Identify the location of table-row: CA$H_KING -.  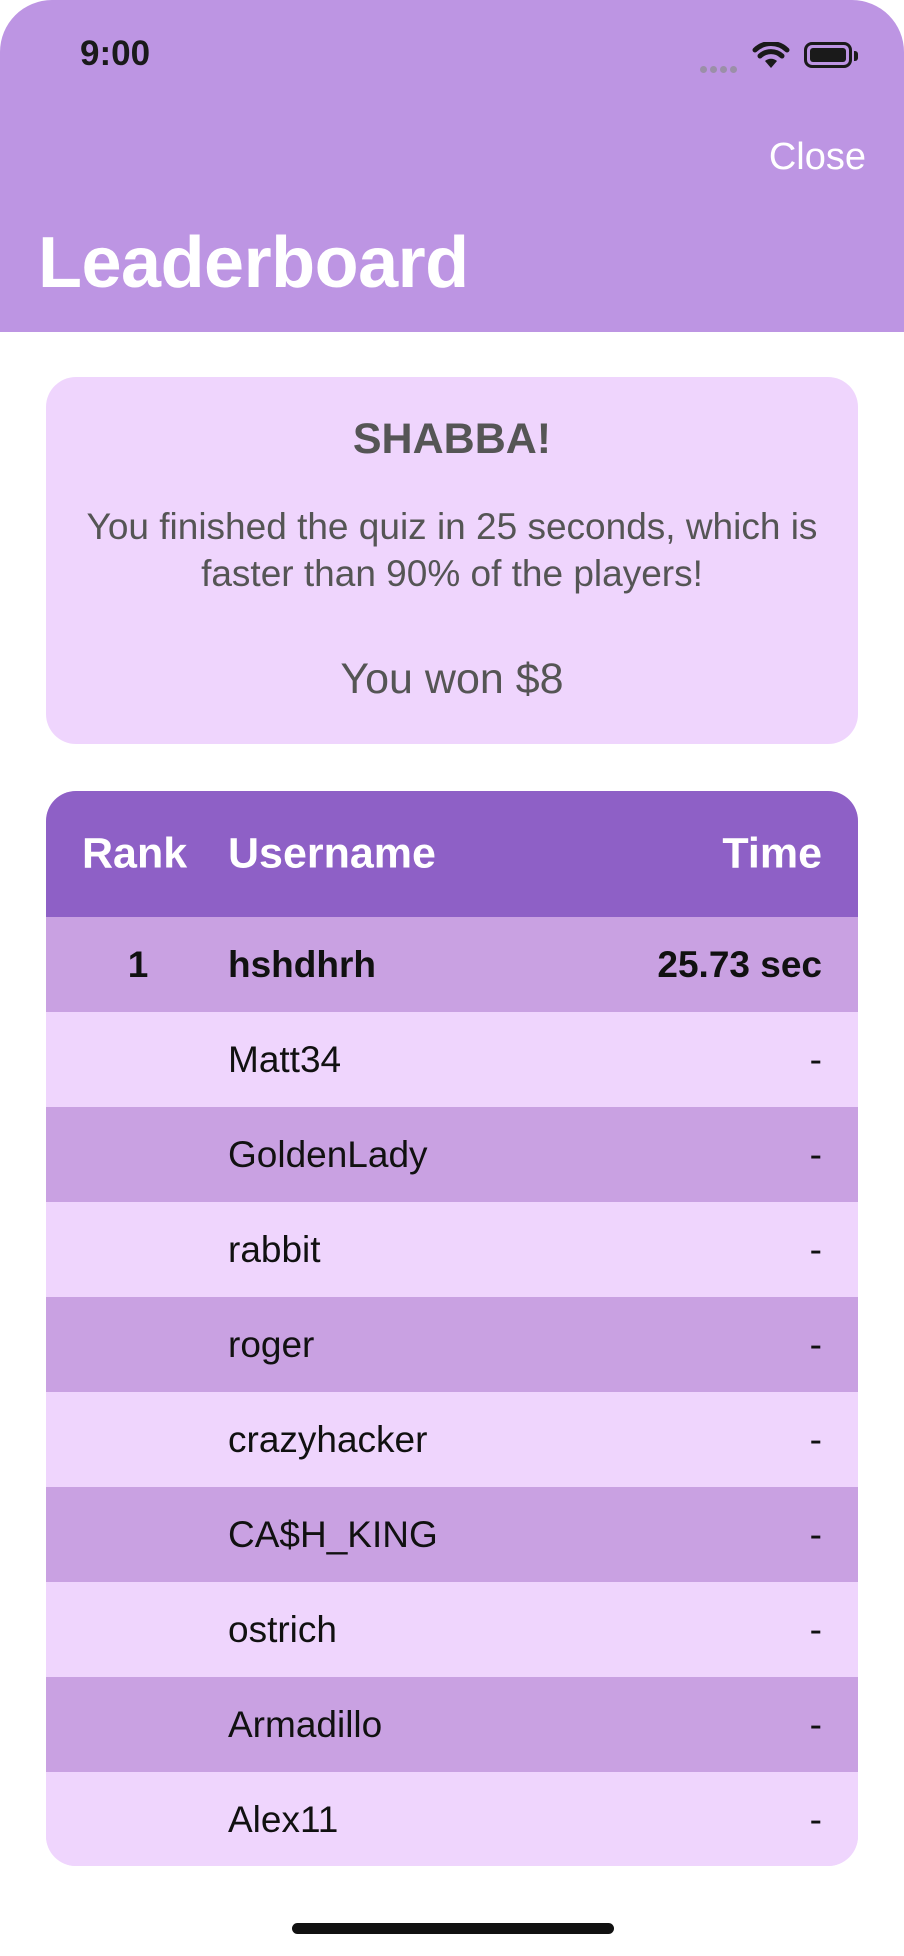
(452, 1534).